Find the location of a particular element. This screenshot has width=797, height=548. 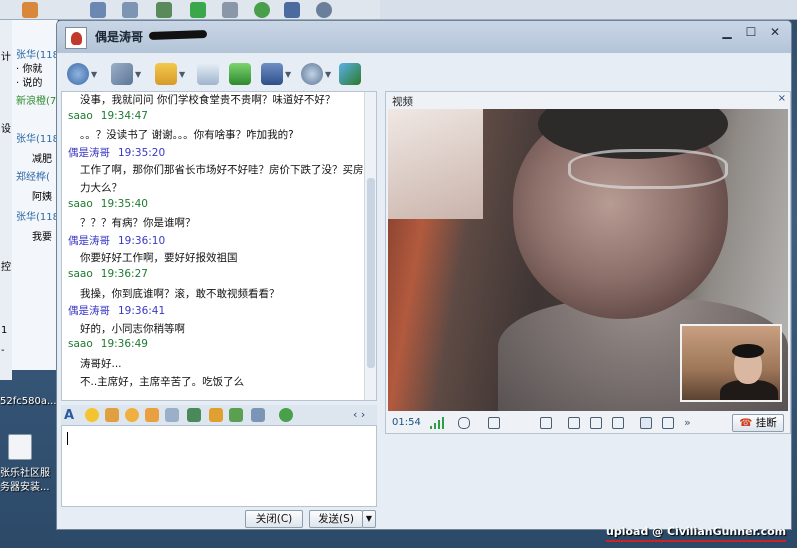

watermark-underline is located at coordinates (696, 541).